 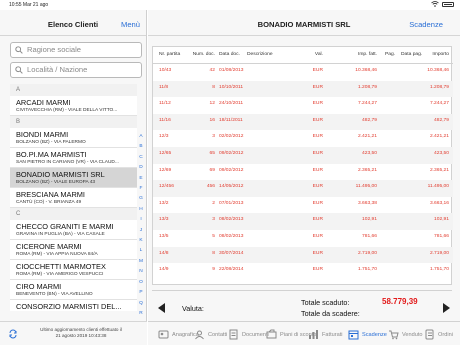 What do you see at coordinates (303, 155) in the screenshot?
I see `table-row: 12/65 65 09/02/2012 EUR 423,50 423,50` at bounding box center [303, 155].